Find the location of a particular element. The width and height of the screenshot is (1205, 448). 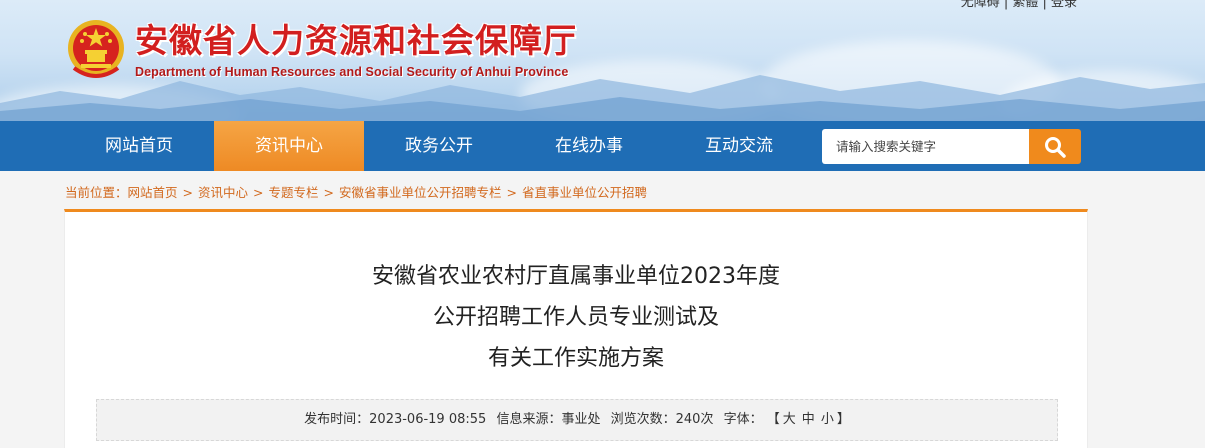

publish-time-value: 2023-06-19 08:55 is located at coordinates (428, 419).